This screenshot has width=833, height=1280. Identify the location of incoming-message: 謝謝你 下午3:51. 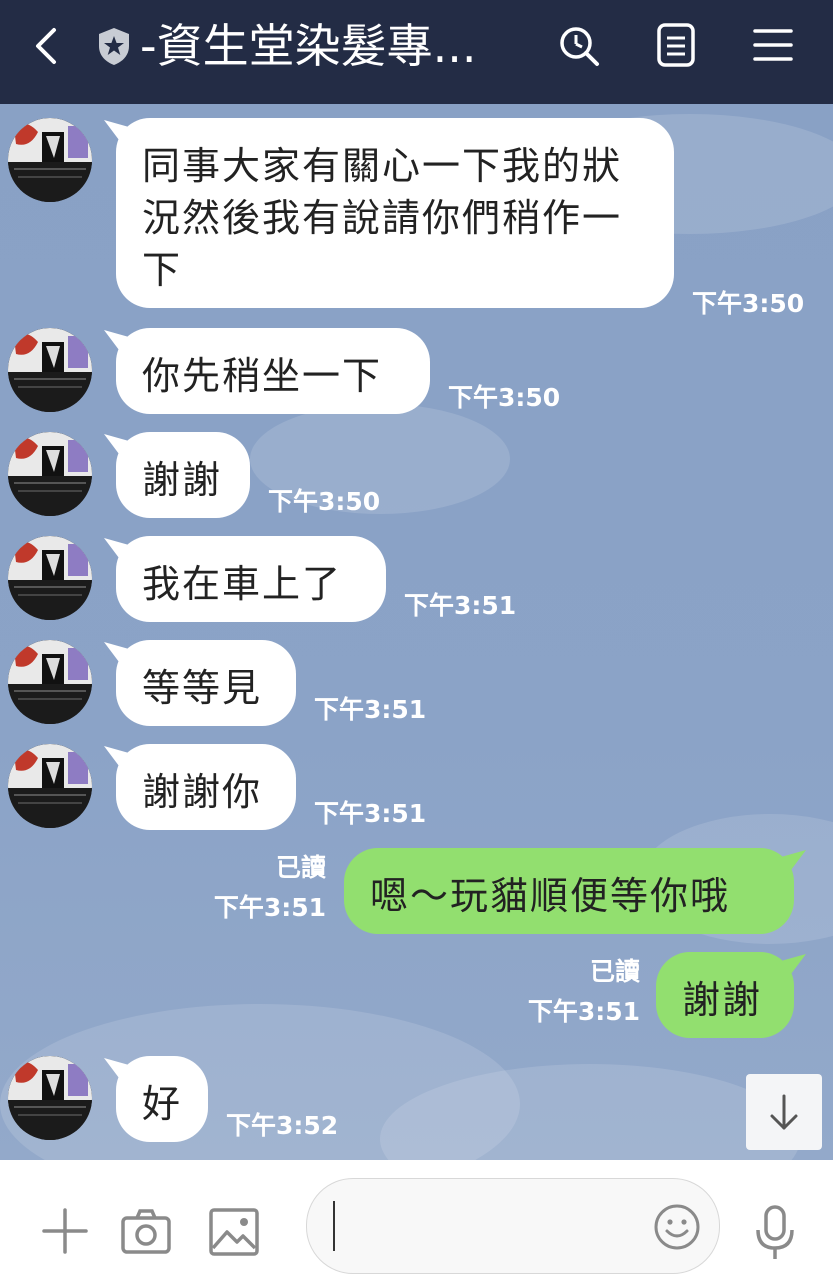
(416, 787).